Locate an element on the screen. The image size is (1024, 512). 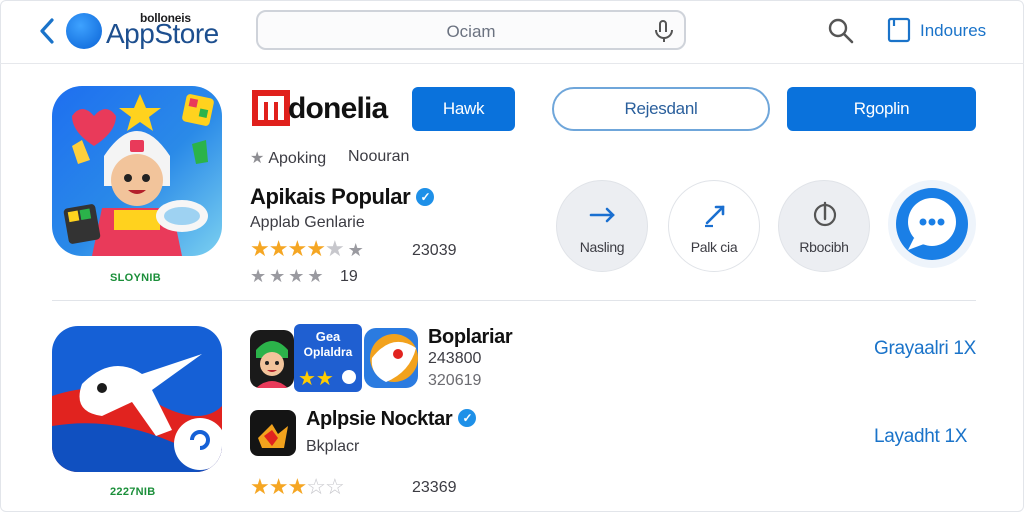
promo-tile: Gea Oplaldra ★★ is located at coordinates (328, 358).